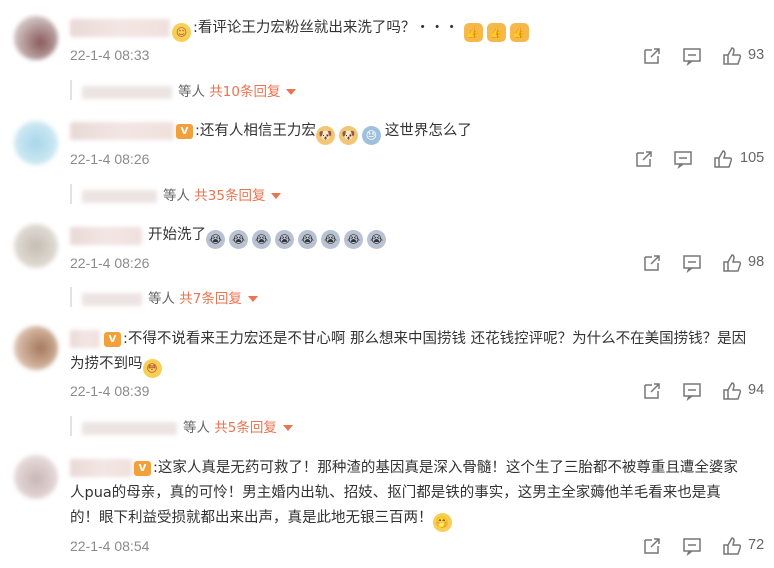 Image resolution: width=774 pixels, height=568 pixels. I want to click on reply-summary: 等人 共5条回复, so click(181, 426).